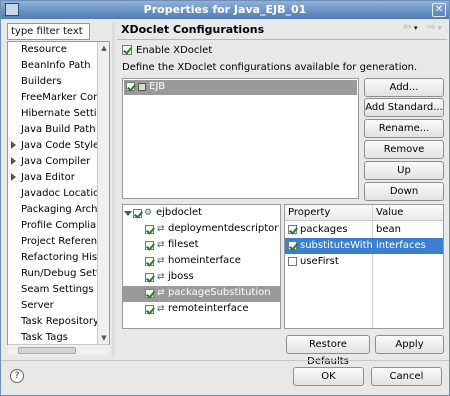 The height and width of the screenshot is (396, 450). Describe the element at coordinates (201, 310) in the screenshot. I see `tree-node: ⇄ remoteinterface` at that location.